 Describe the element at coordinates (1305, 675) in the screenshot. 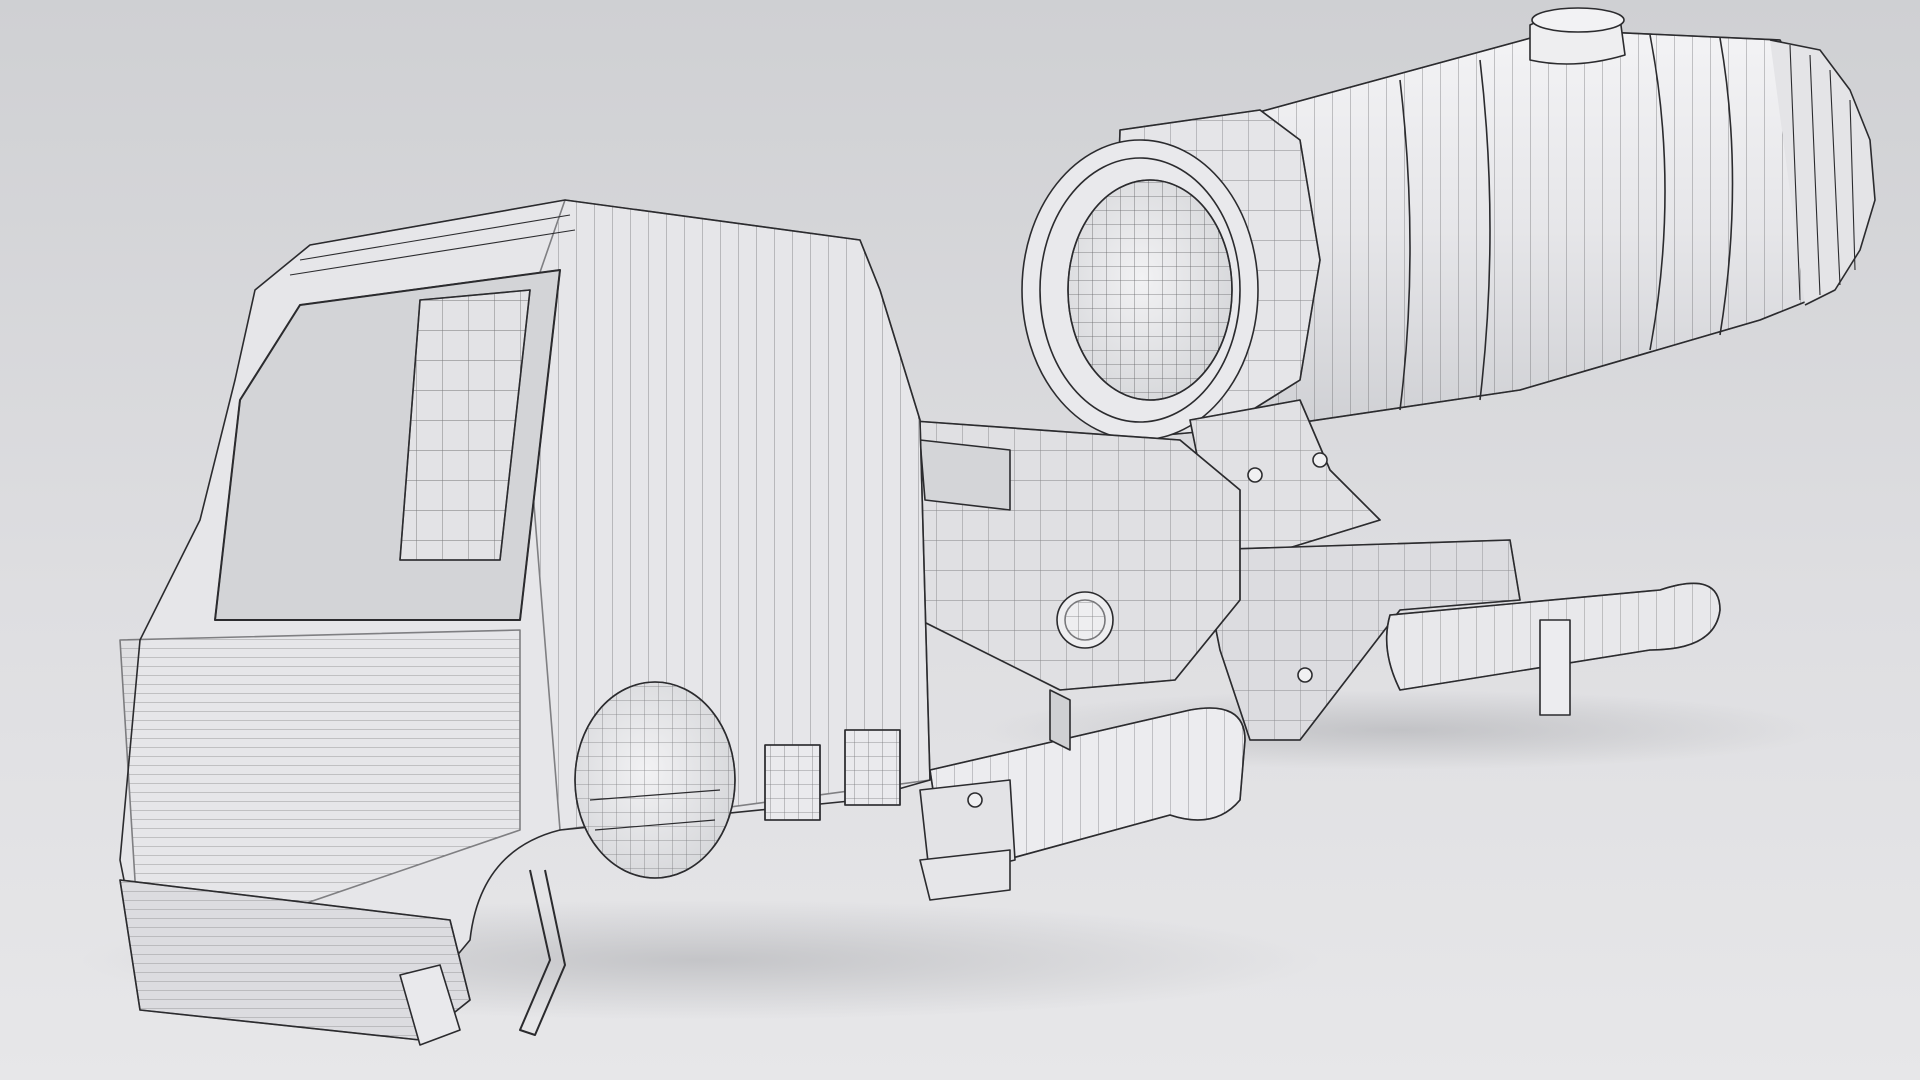

I see `rail-screw` at that location.